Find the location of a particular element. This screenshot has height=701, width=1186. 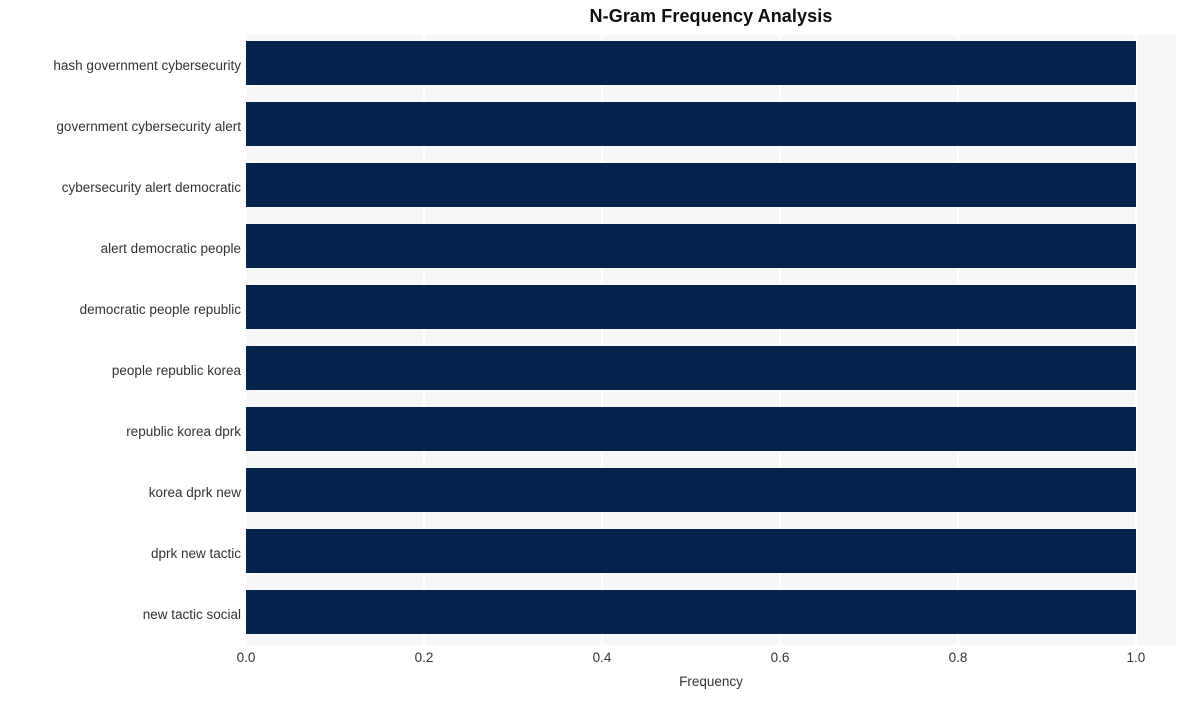

x-tick-label: 0.4 is located at coordinates (602, 657).